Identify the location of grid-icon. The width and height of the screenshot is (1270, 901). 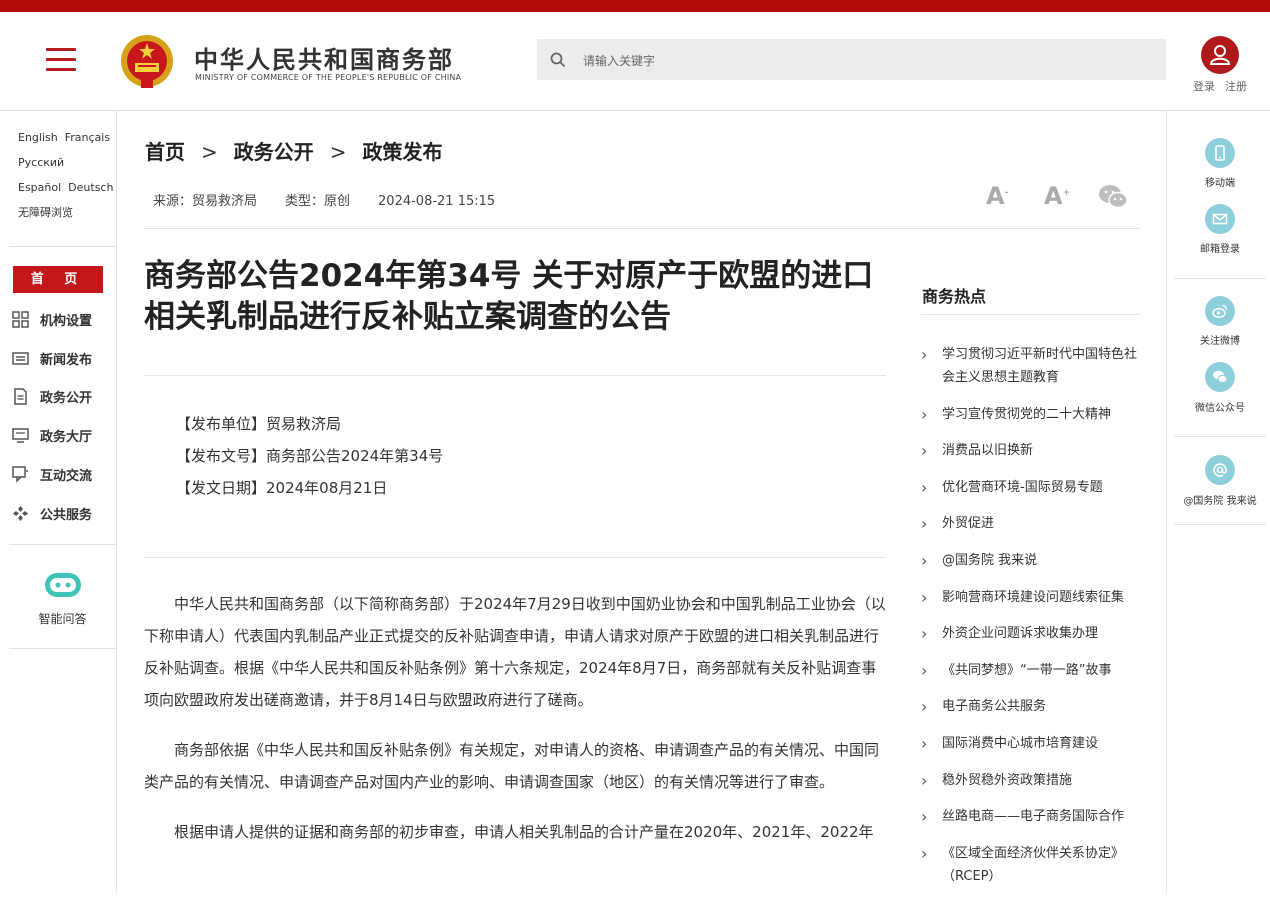
(20, 319).